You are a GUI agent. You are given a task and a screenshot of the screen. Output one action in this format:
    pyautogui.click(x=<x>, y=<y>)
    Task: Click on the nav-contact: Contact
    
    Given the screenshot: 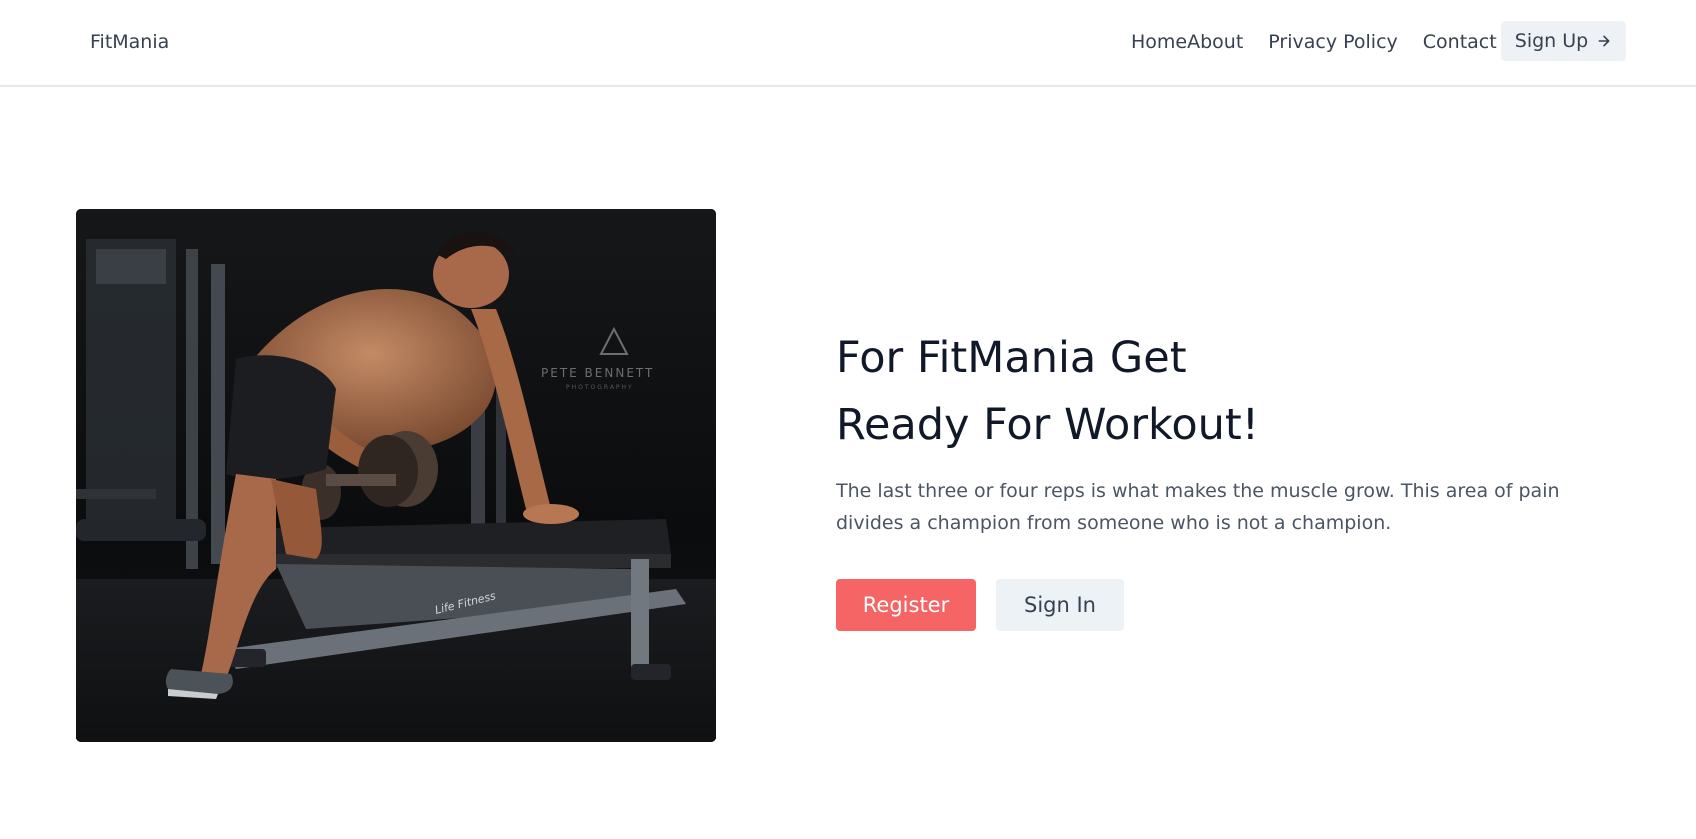 What is the action you would take?
    pyautogui.click(x=1460, y=42)
    